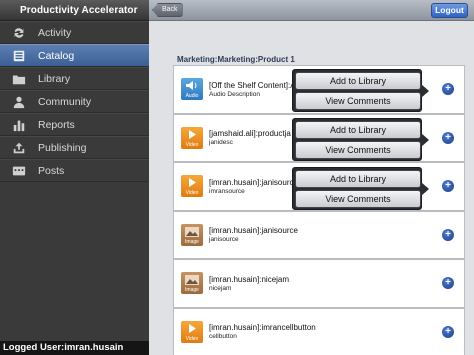 This screenshot has width=474, height=355. I want to click on item-title: [Off the Shelf Content]:A, so click(252, 85).